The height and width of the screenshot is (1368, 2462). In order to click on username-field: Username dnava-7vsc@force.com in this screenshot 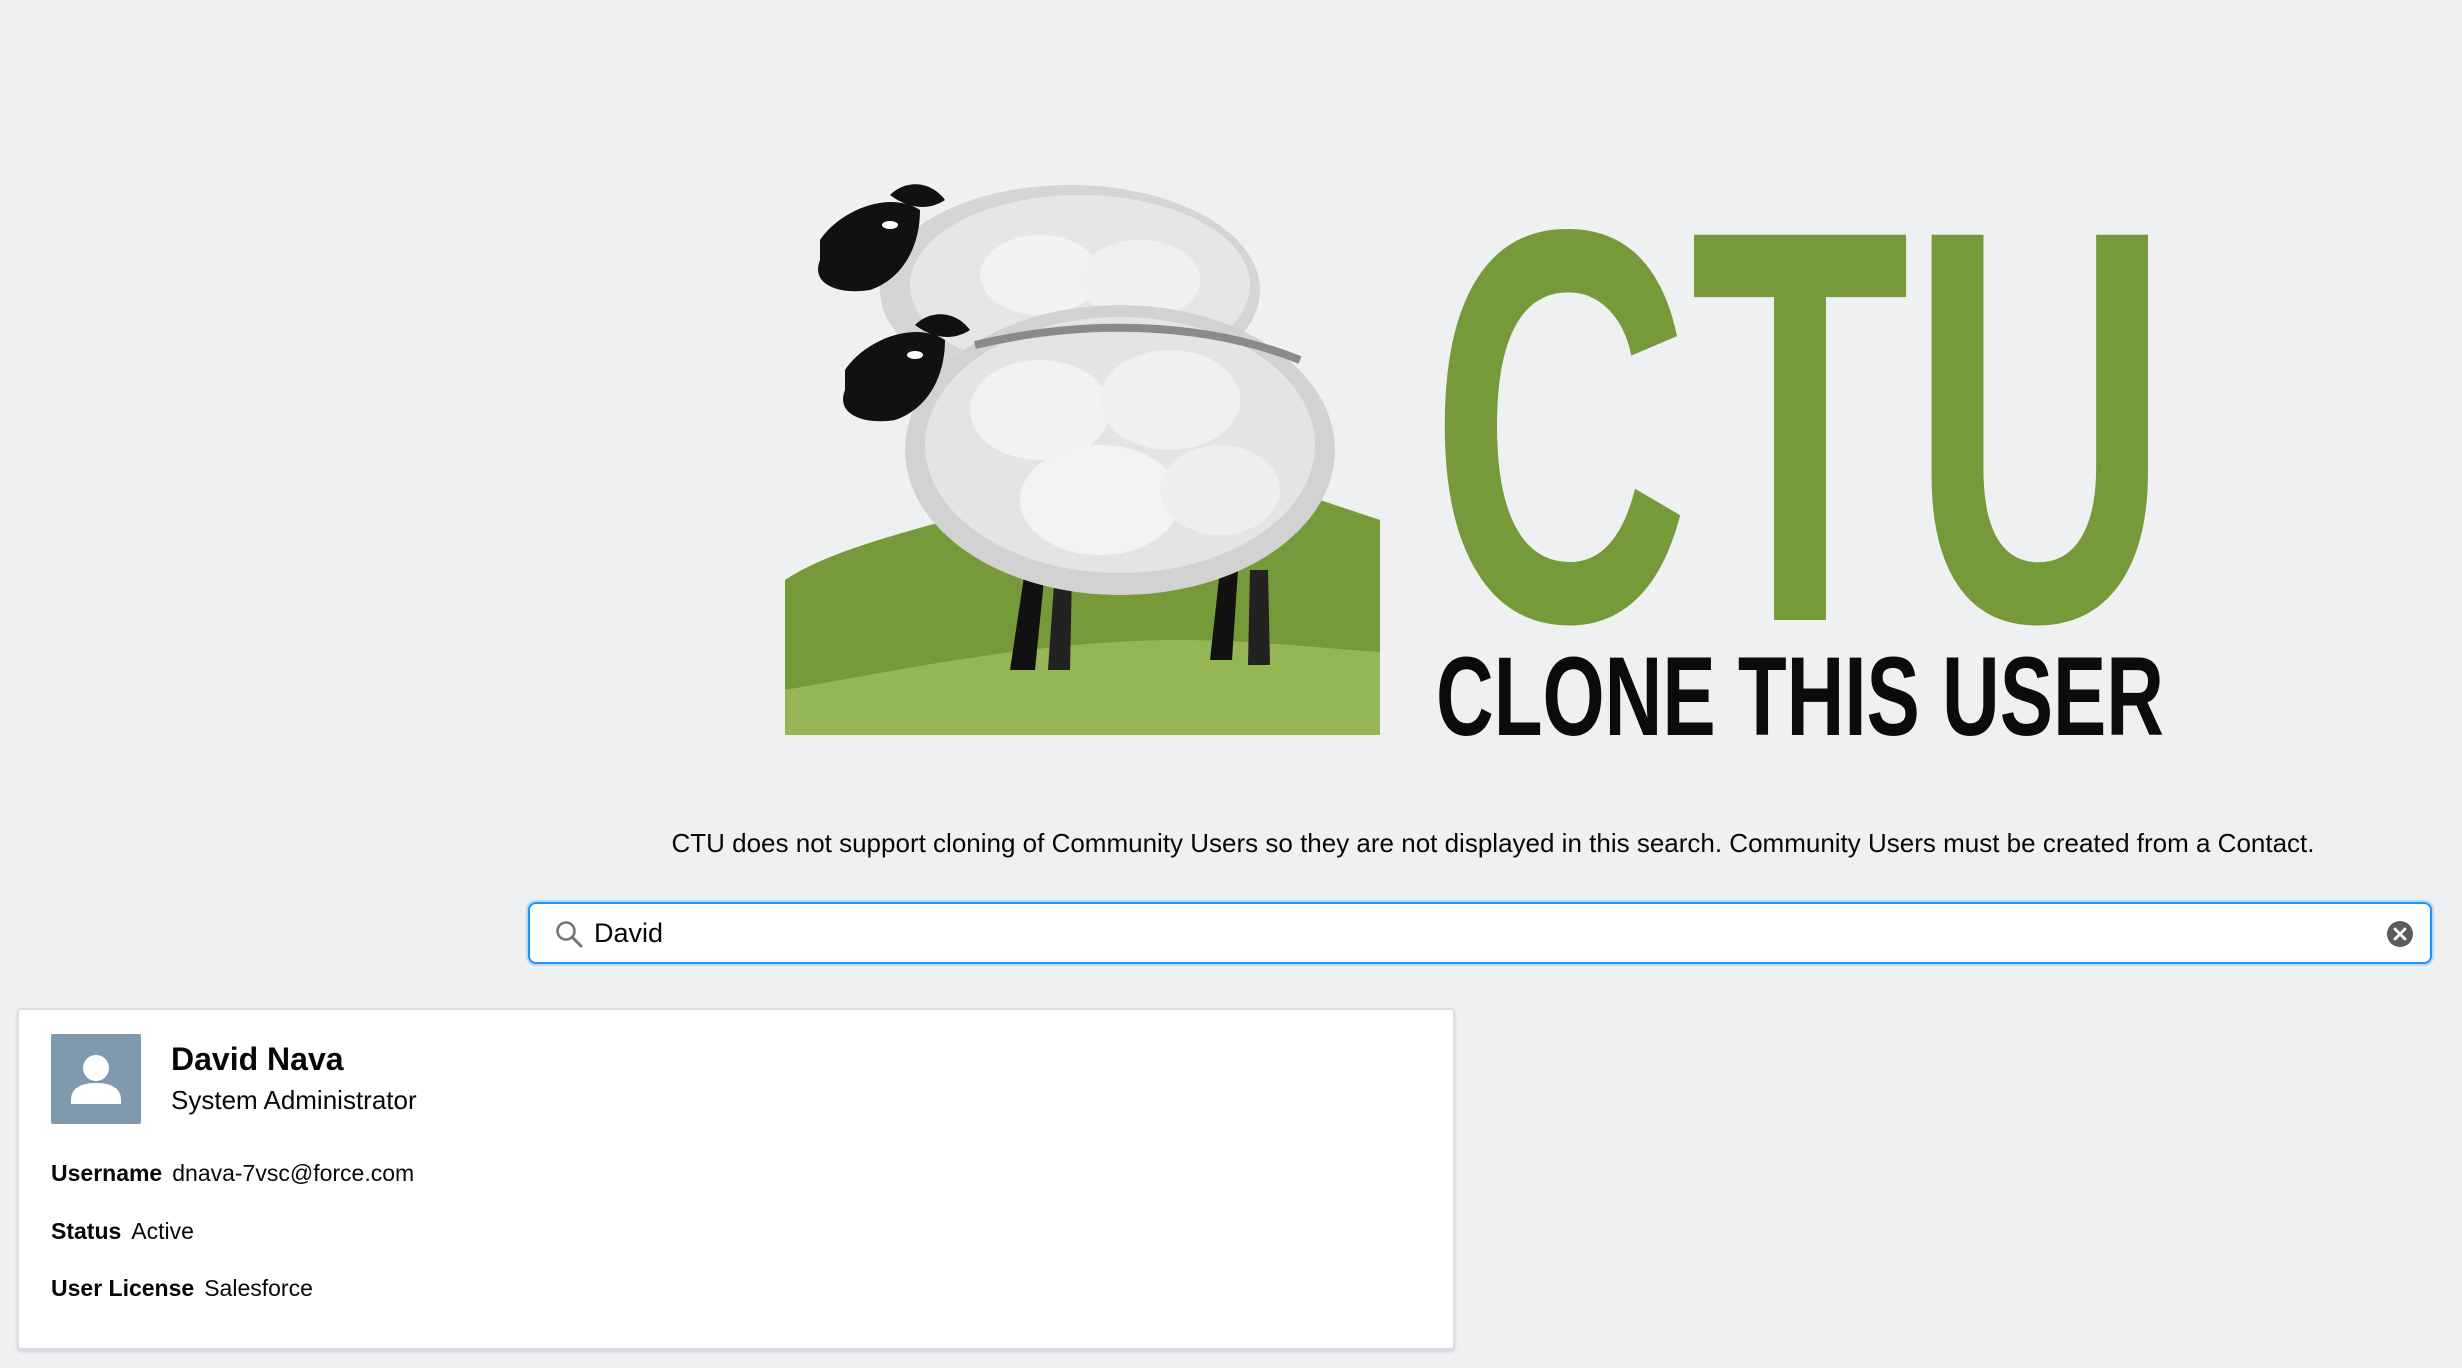, I will do `click(232, 1173)`.